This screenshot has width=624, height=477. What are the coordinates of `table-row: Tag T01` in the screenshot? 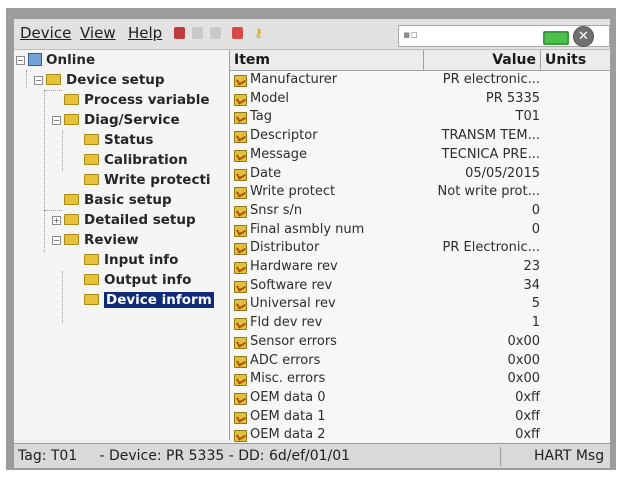 It's located at (420, 117).